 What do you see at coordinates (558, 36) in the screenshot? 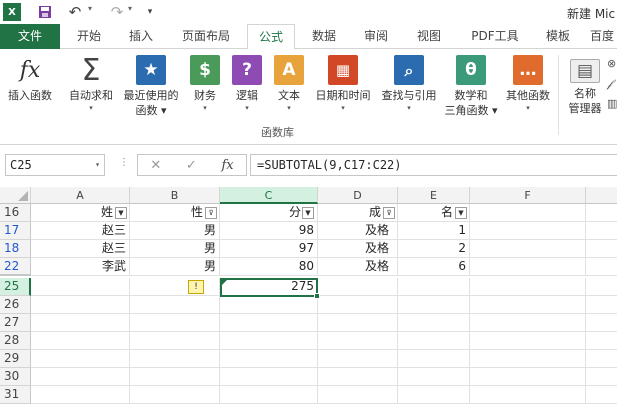
I see `tab-templates: 模板` at bounding box center [558, 36].